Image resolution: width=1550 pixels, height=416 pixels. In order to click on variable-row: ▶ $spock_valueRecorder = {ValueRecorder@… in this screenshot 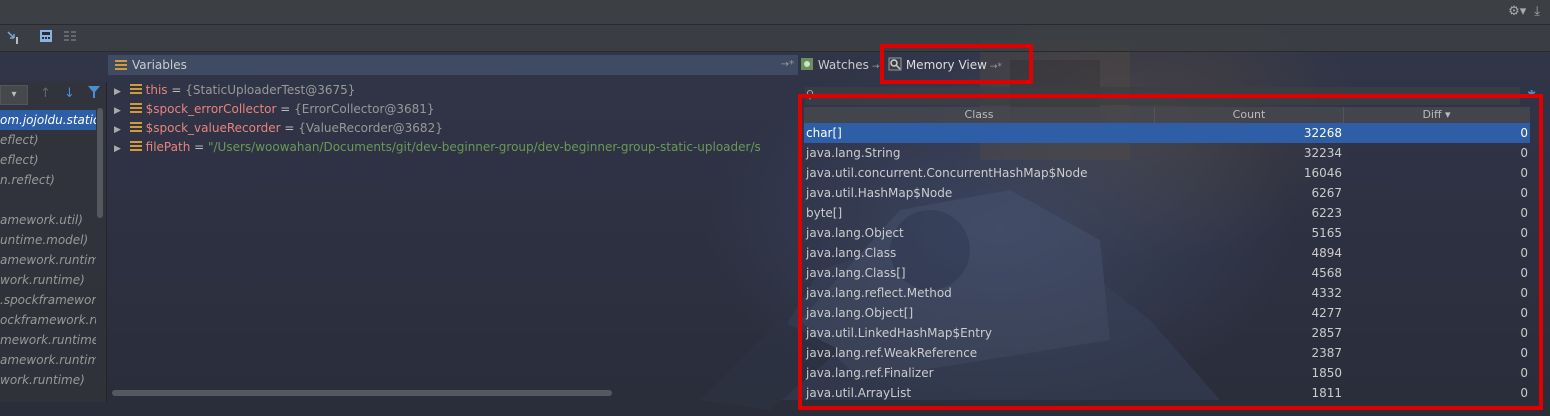, I will do `click(278, 128)`.